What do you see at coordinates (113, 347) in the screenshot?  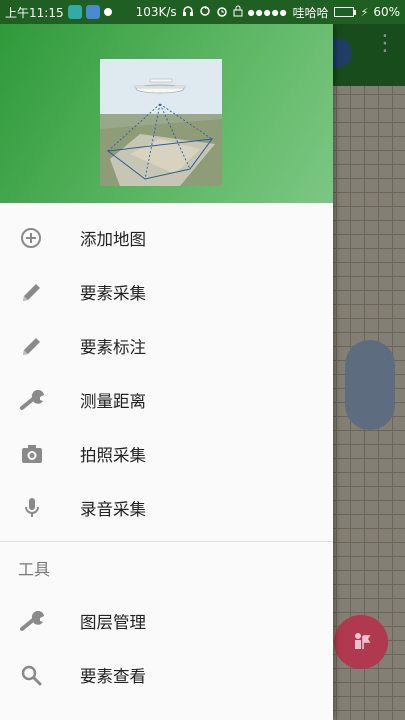 I see `menu-item-label: 要素标注` at bounding box center [113, 347].